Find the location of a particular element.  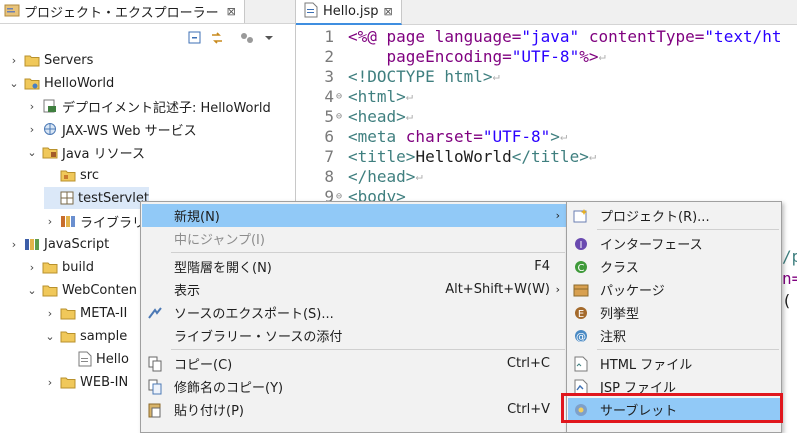

menu-item-label: 型階層を開く(N) is located at coordinates (223, 268).